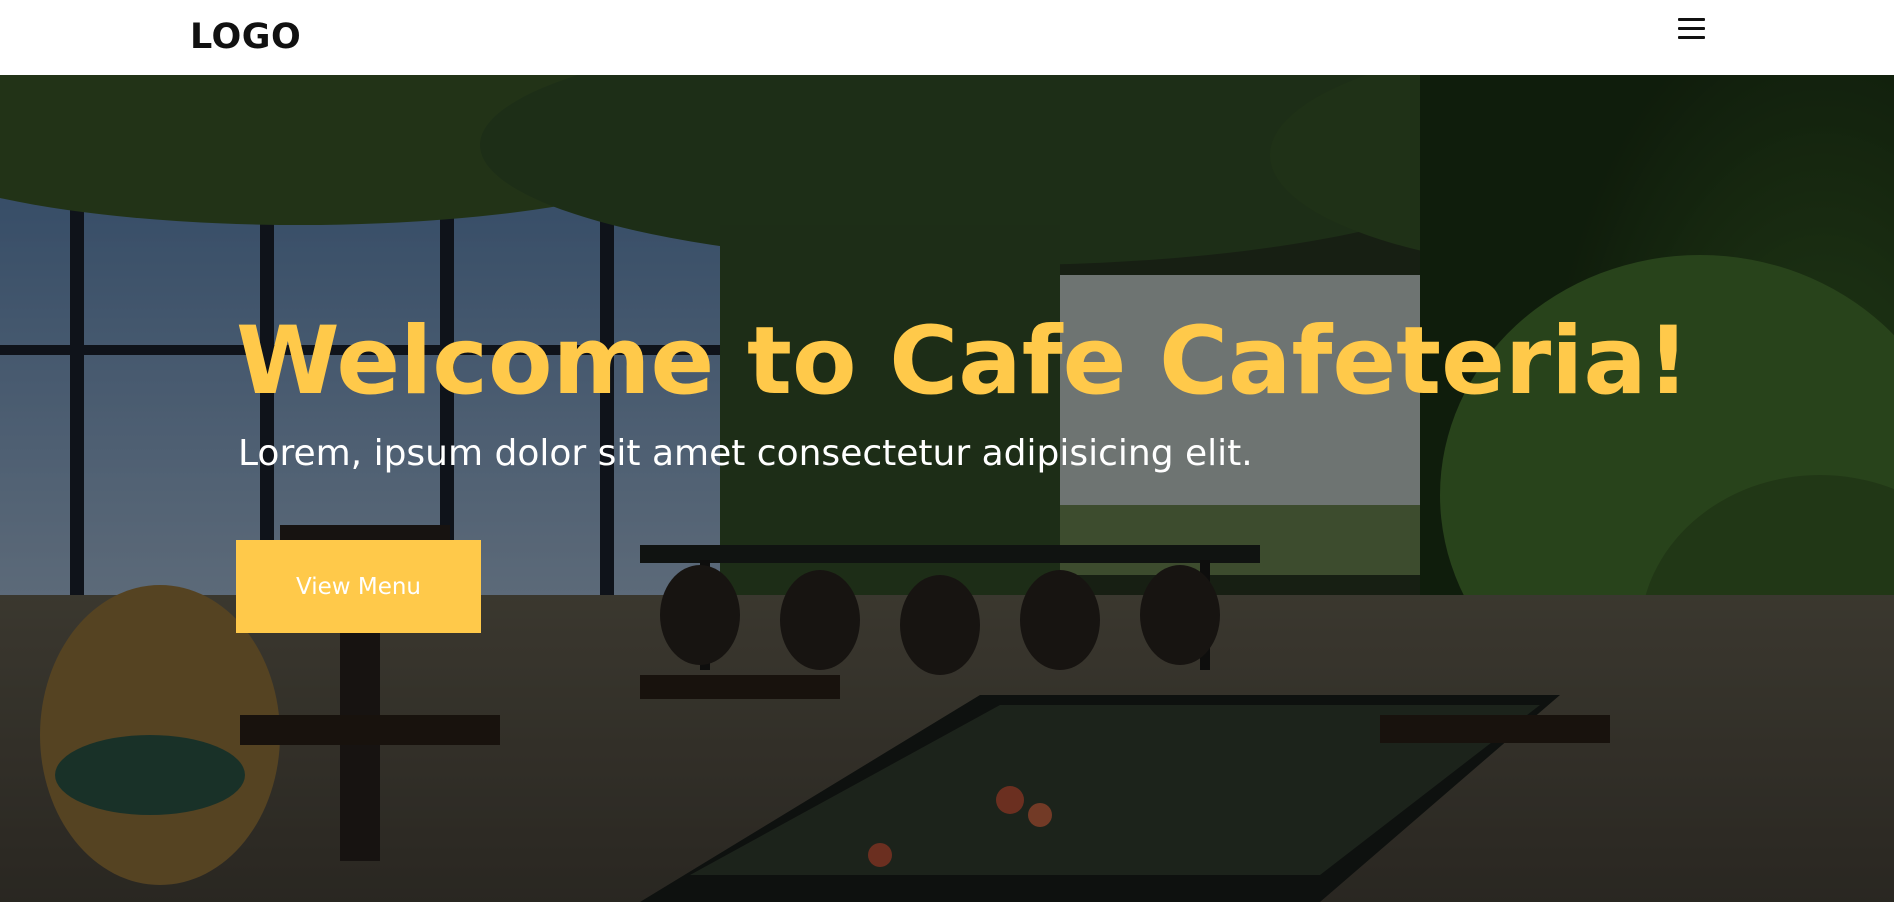 This screenshot has width=1894, height=902. I want to click on hamburger-menu-icon, so click(1693, 29).